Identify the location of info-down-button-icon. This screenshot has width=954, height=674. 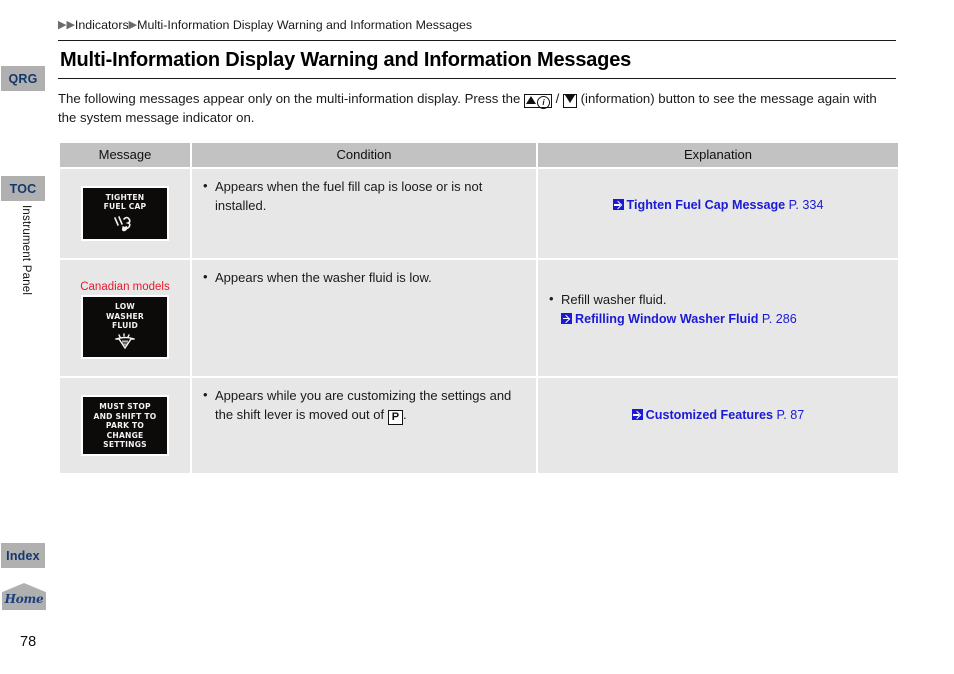
(569, 100).